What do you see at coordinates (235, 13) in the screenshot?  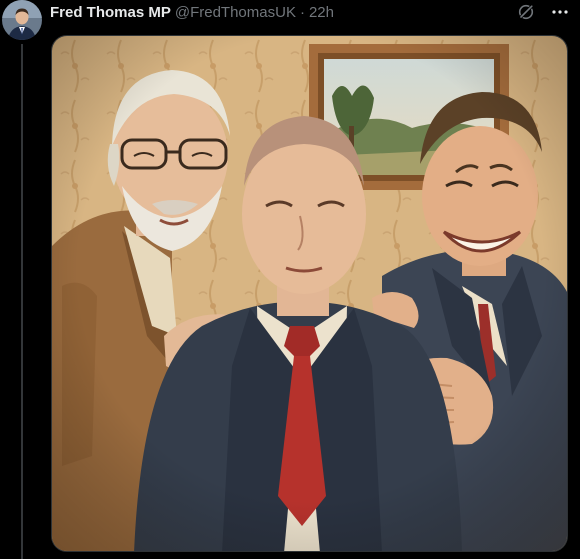 I see `author-handle: @FredThomasUK` at bounding box center [235, 13].